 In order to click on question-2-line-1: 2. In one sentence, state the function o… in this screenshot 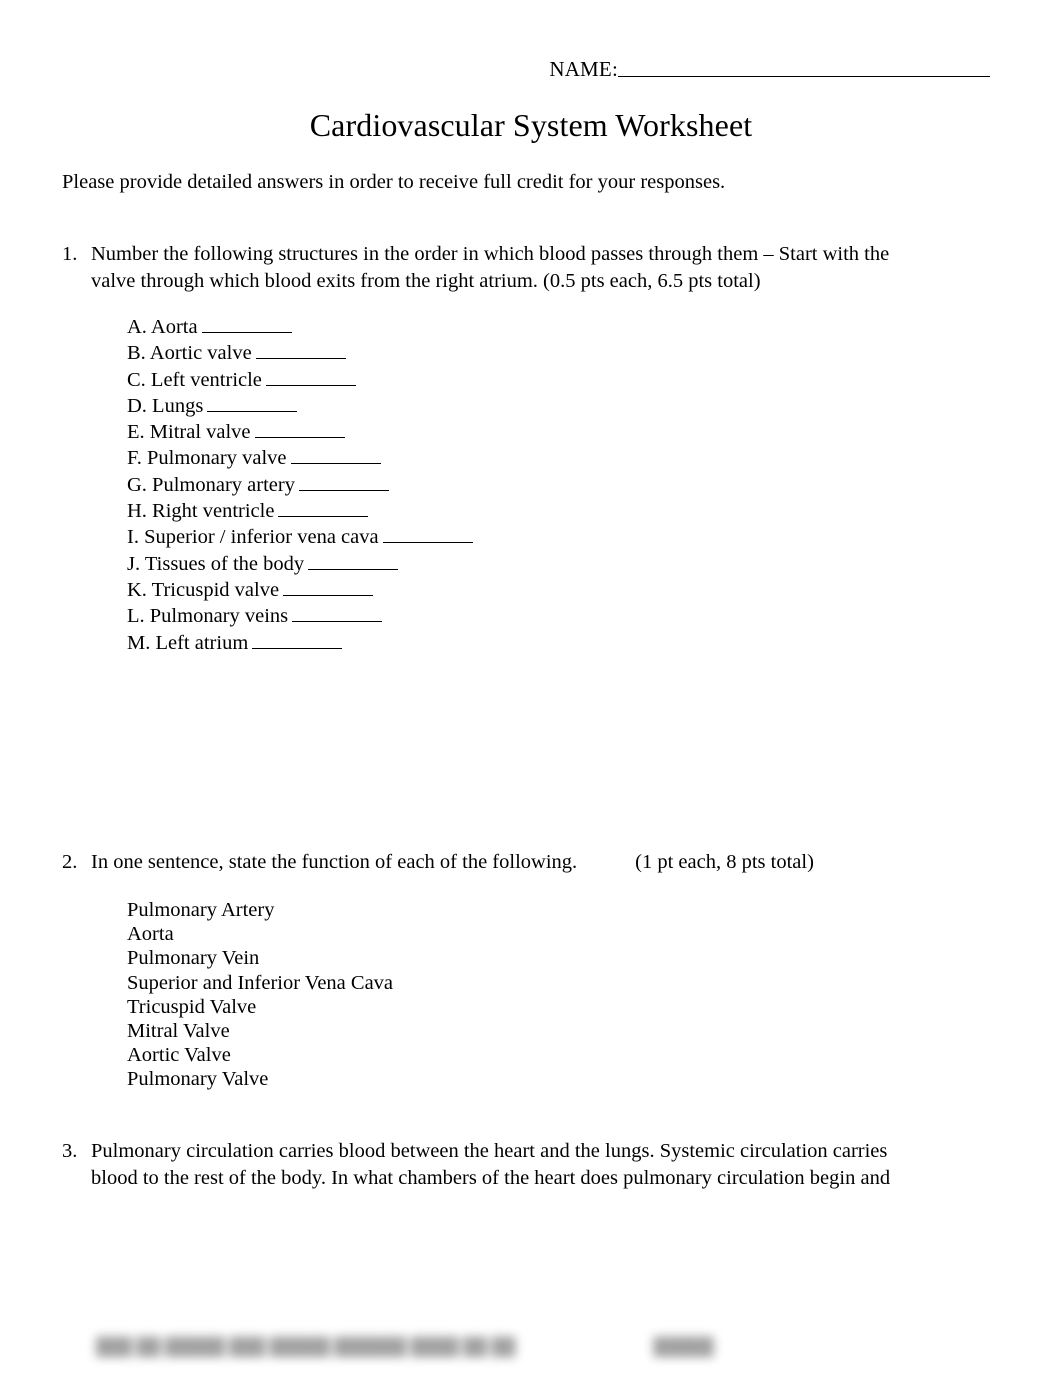, I will do `click(512, 862)`.